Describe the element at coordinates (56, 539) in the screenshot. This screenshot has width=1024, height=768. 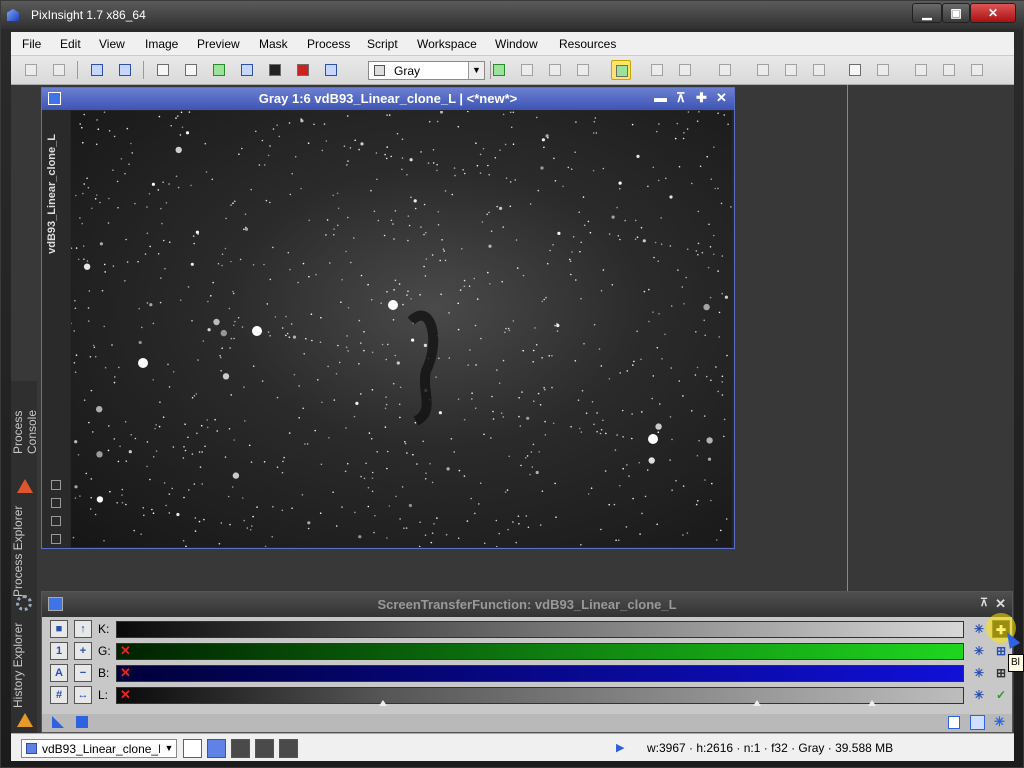
I see `side-info-icon` at that location.